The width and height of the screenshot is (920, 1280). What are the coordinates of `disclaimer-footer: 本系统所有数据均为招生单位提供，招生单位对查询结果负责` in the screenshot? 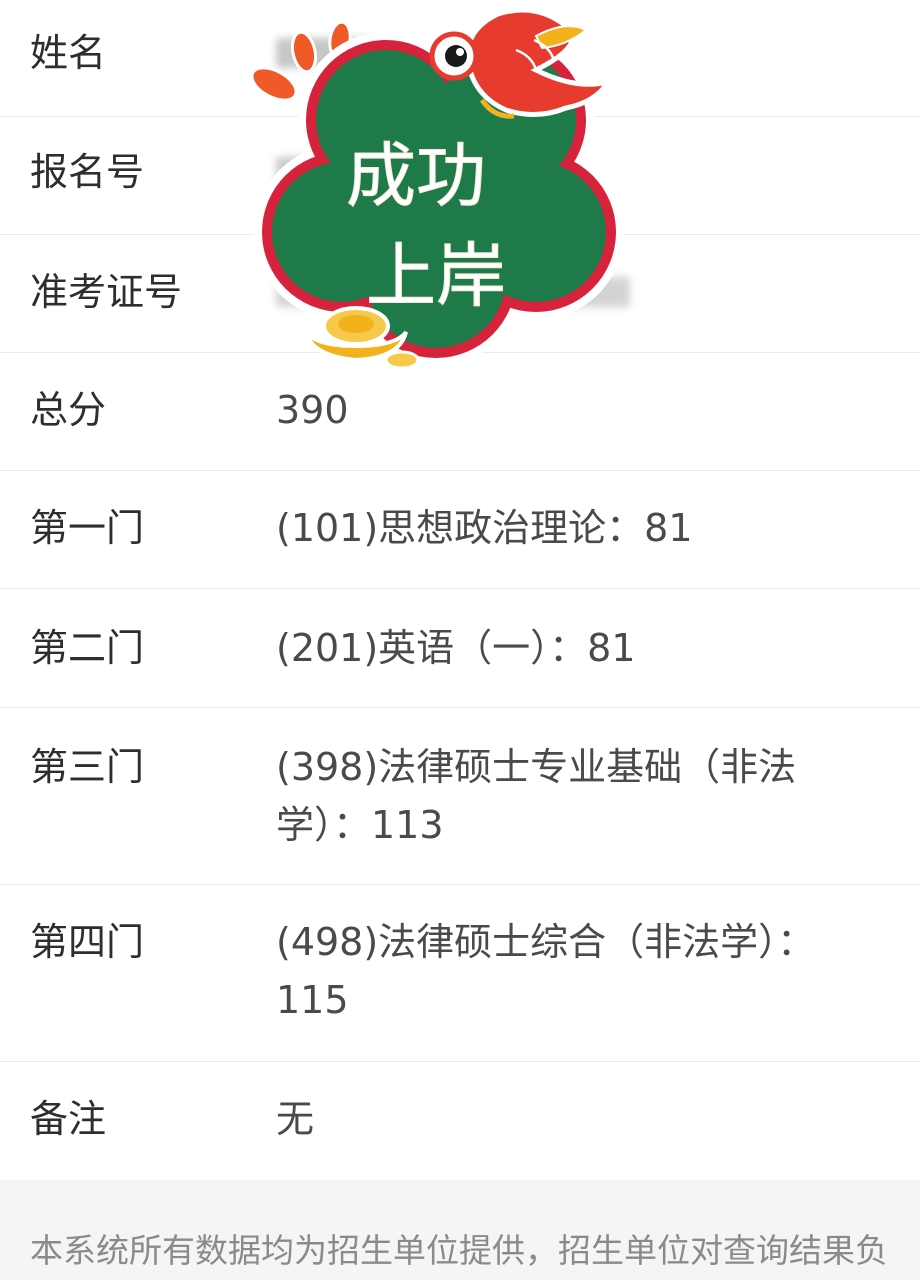 It's located at (460, 1230).